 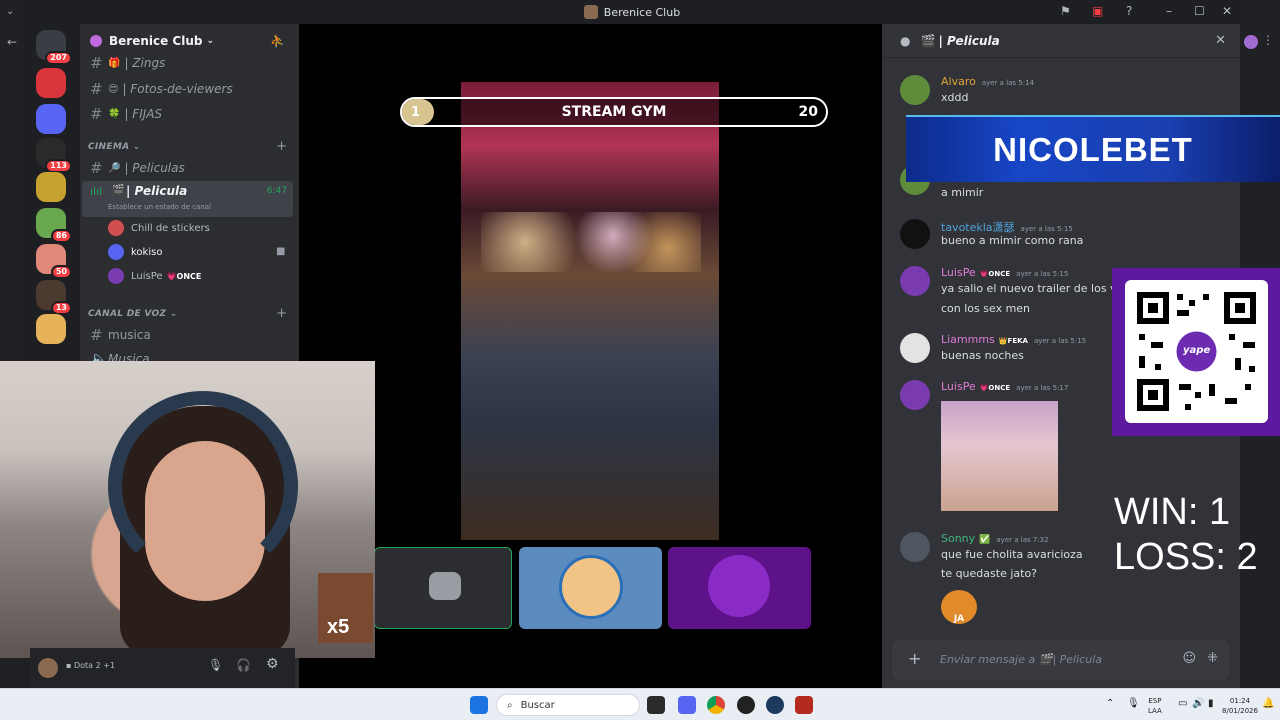 I want to click on headphones-icon: 🎧, so click(x=243, y=665).